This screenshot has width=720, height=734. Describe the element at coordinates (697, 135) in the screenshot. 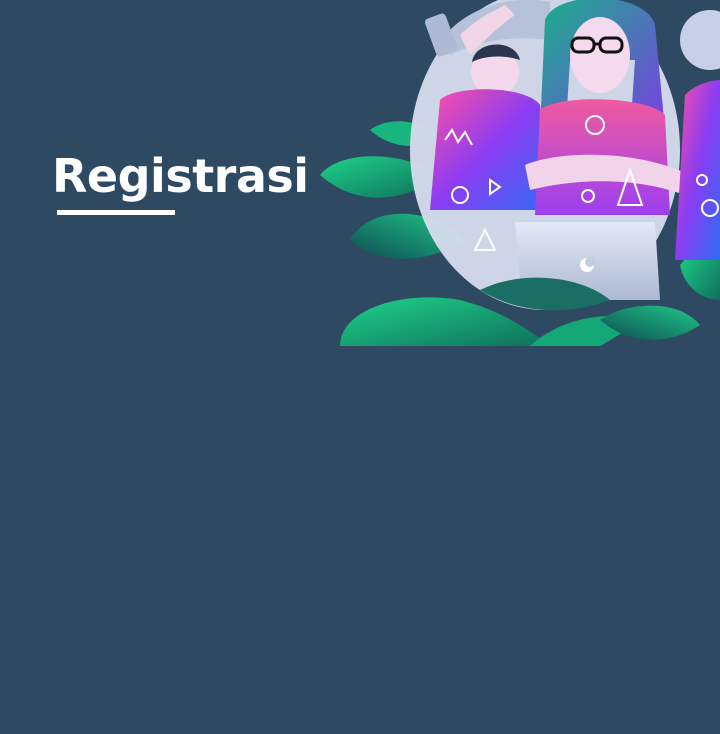

I see `student-right` at that location.